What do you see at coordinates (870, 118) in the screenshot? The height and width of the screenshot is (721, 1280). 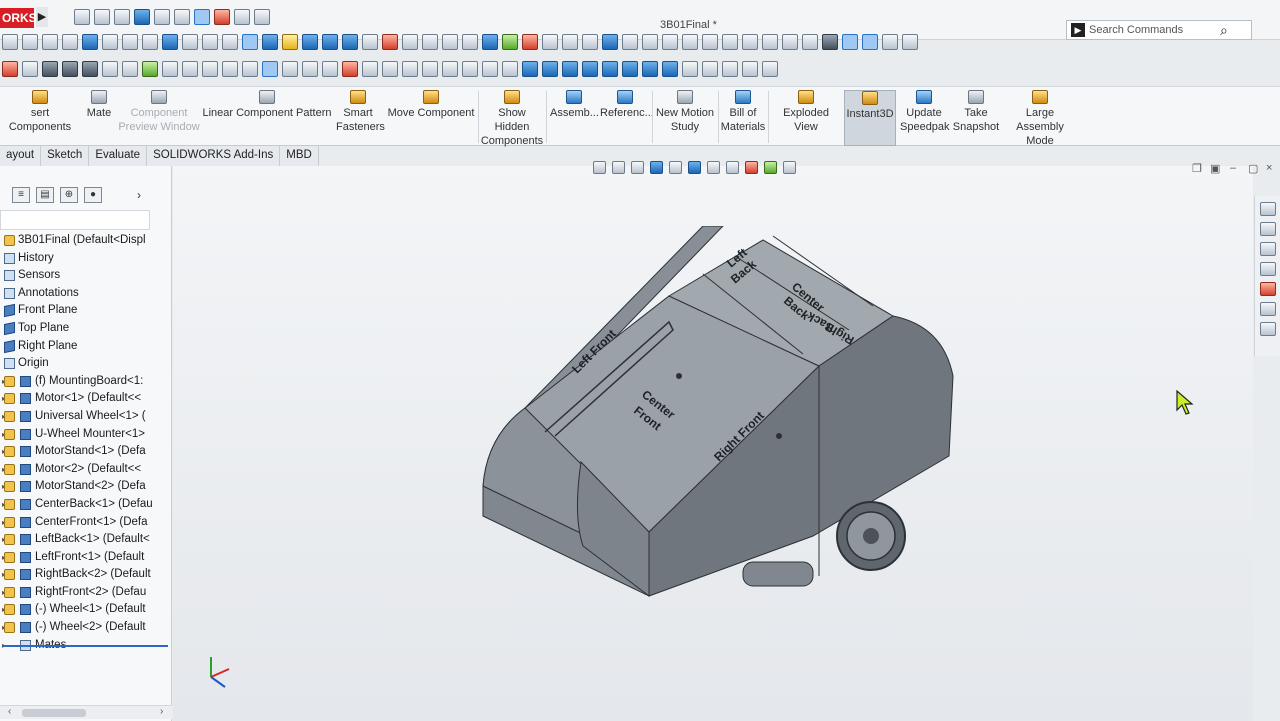 I see `instant3d-button: Instant3D` at bounding box center [870, 118].